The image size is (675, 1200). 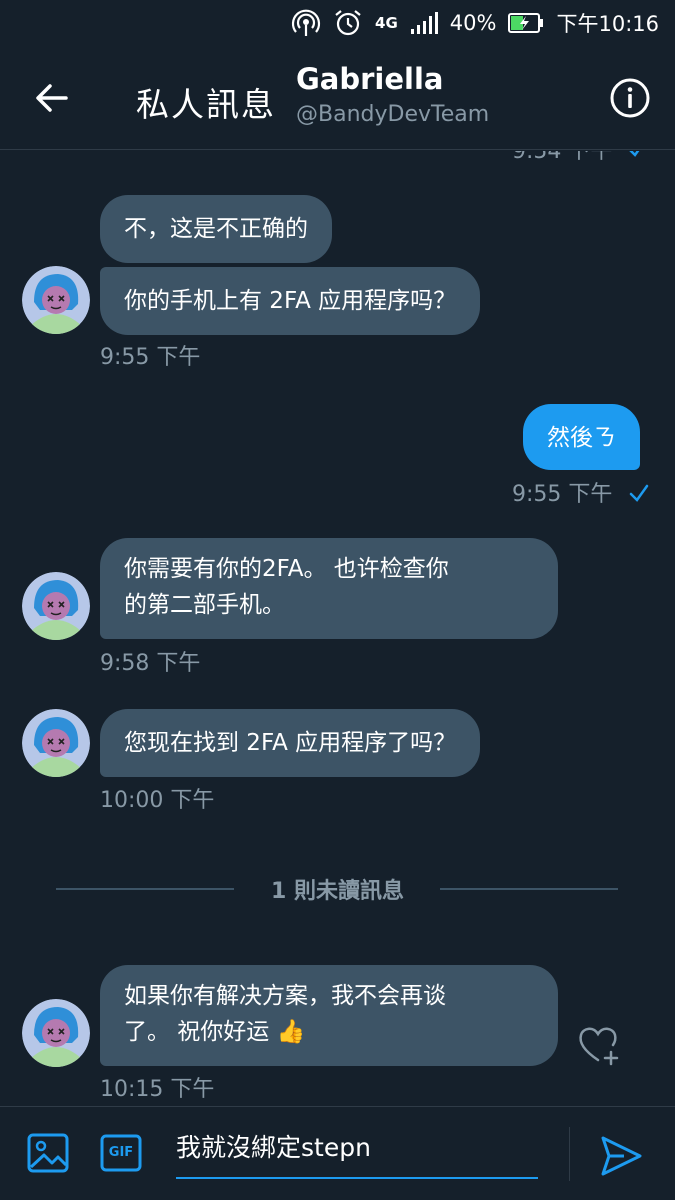 I want to click on incoming-message-bubble: 不，这是不正确的, so click(x=216, y=229).